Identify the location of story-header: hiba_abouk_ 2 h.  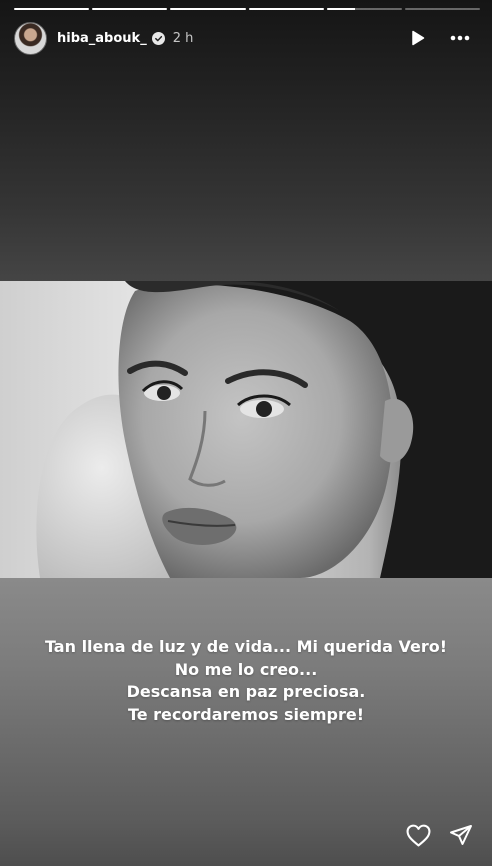
(247, 38).